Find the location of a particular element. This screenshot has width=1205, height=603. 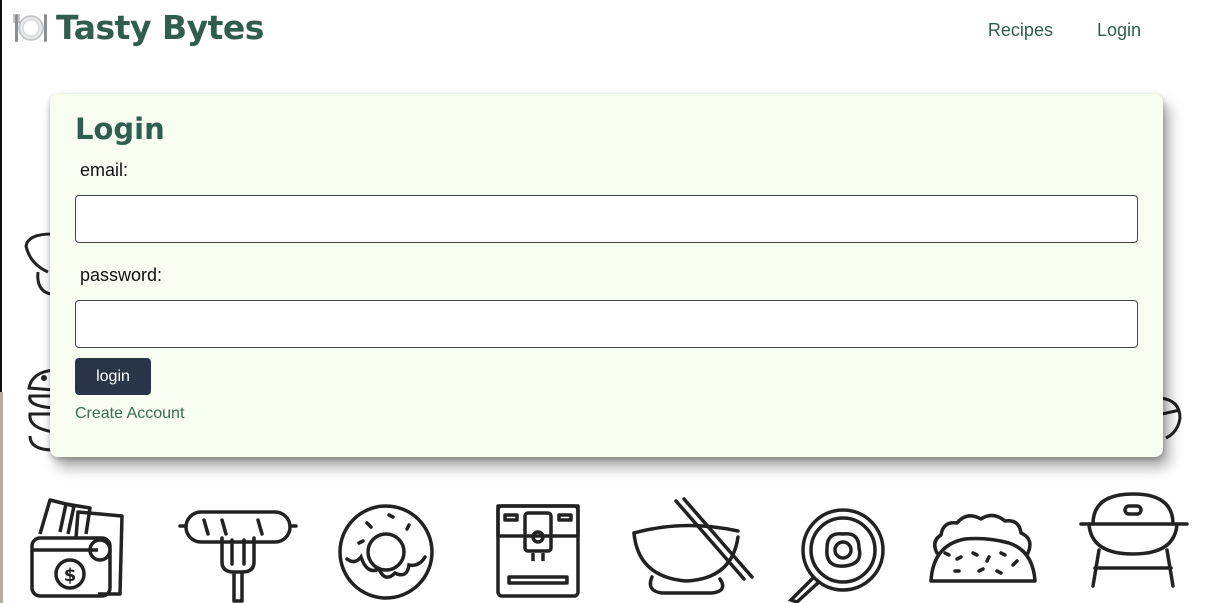

grill-icon is located at coordinates (1135, 539).